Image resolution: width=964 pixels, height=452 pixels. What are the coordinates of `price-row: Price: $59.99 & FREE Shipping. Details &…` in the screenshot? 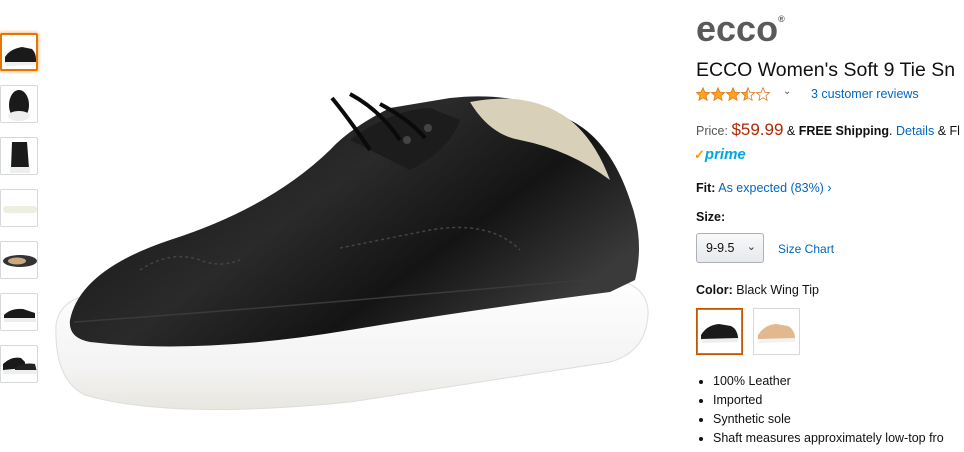 It's located at (828, 129).